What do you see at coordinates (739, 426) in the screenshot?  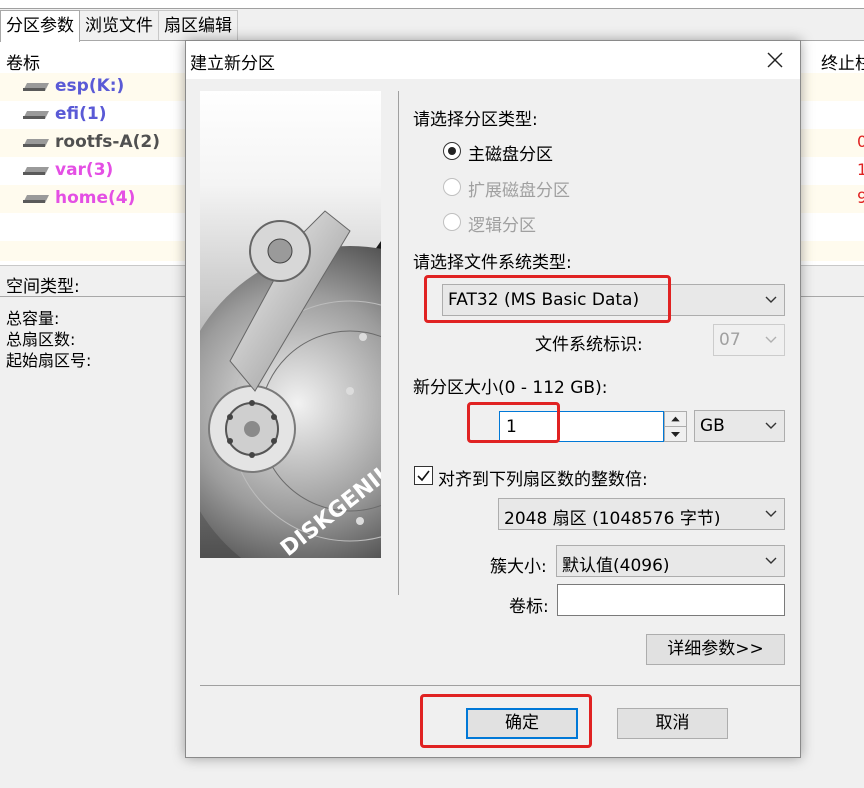 I see `size-unit-select: GB` at bounding box center [739, 426].